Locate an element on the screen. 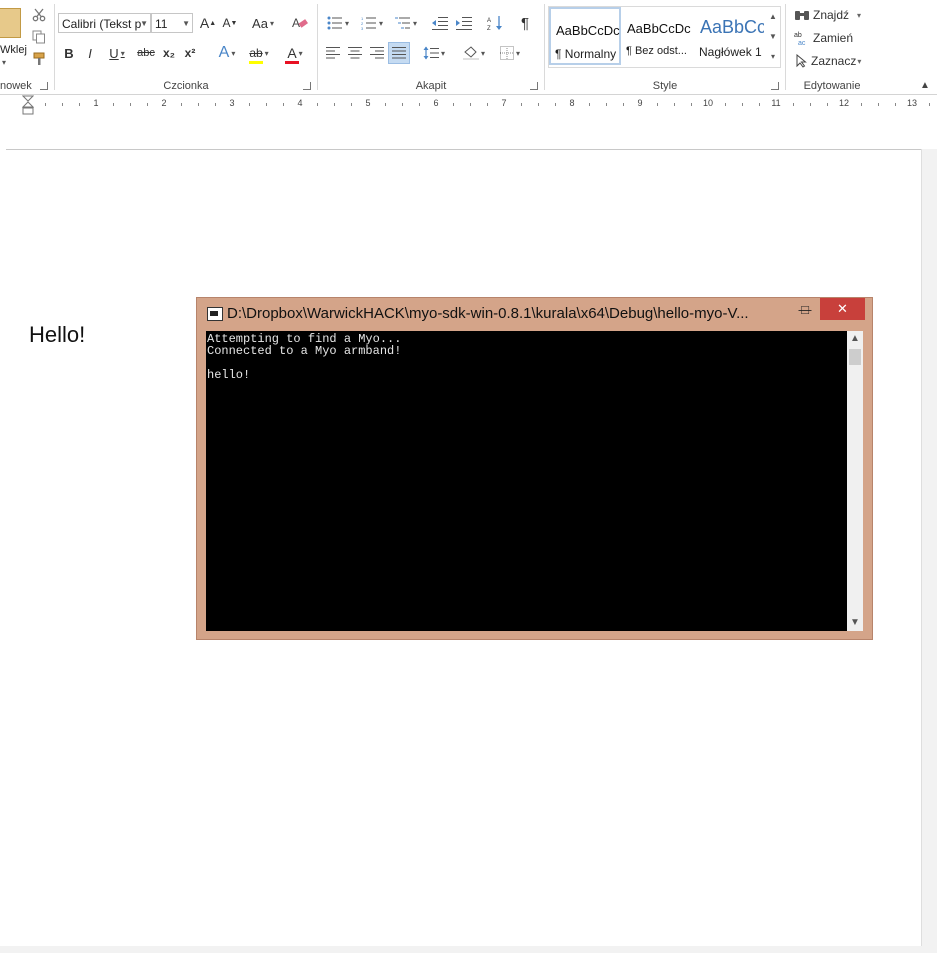 The height and width of the screenshot is (953, 937). select-button: Zaznacz ▾ is located at coordinates (828, 61).